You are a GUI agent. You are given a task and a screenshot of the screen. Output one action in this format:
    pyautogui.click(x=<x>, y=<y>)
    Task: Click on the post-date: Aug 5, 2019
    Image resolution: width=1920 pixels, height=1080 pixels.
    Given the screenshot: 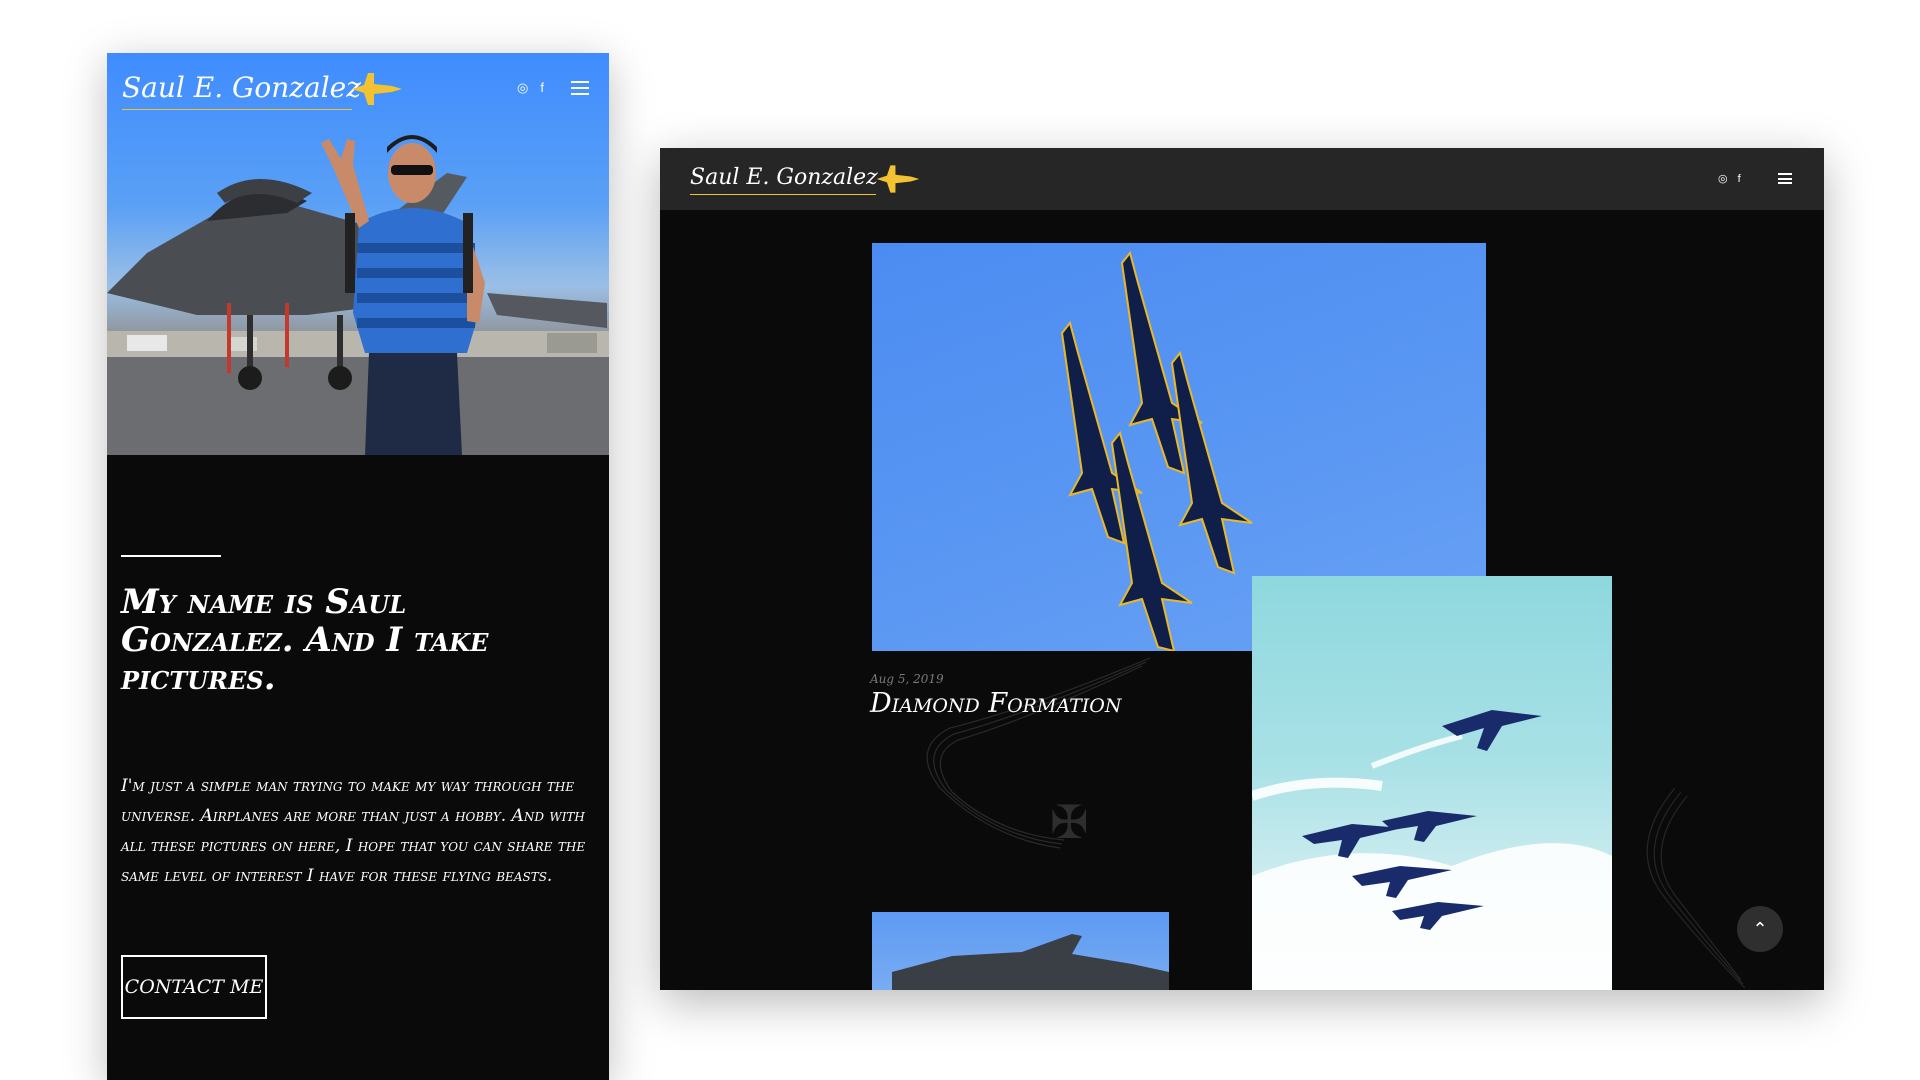 What is the action you would take?
    pyautogui.click(x=907, y=679)
    